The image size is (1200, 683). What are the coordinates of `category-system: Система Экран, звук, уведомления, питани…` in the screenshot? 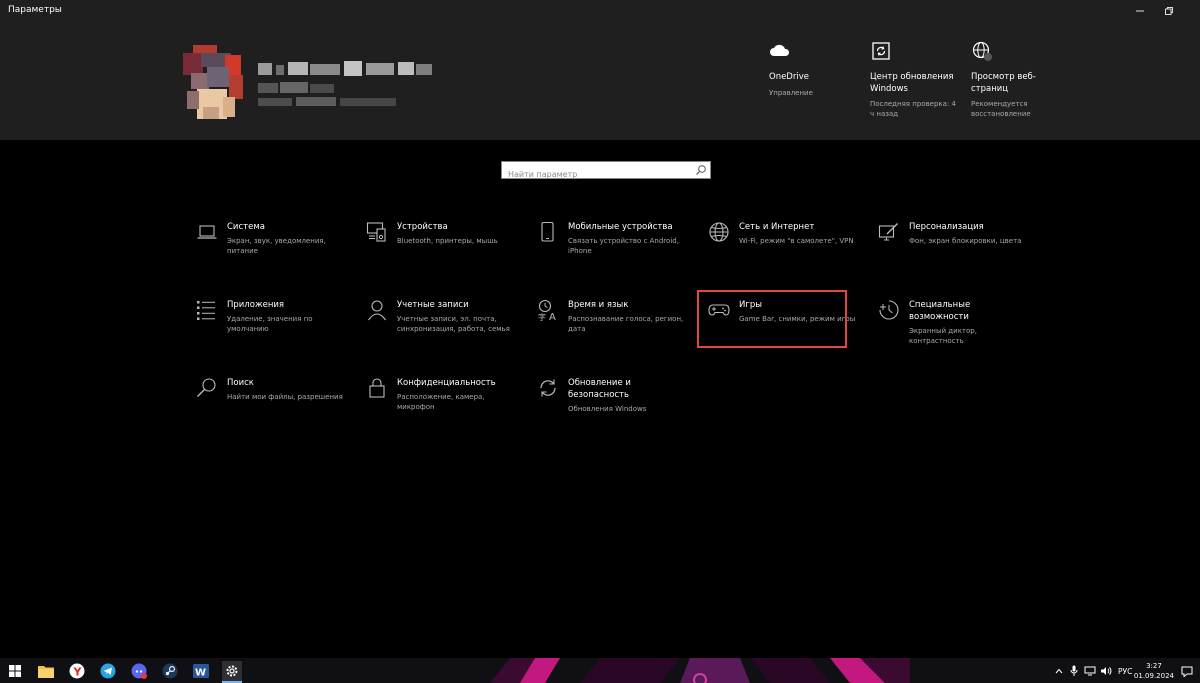 It's located at (271, 251).